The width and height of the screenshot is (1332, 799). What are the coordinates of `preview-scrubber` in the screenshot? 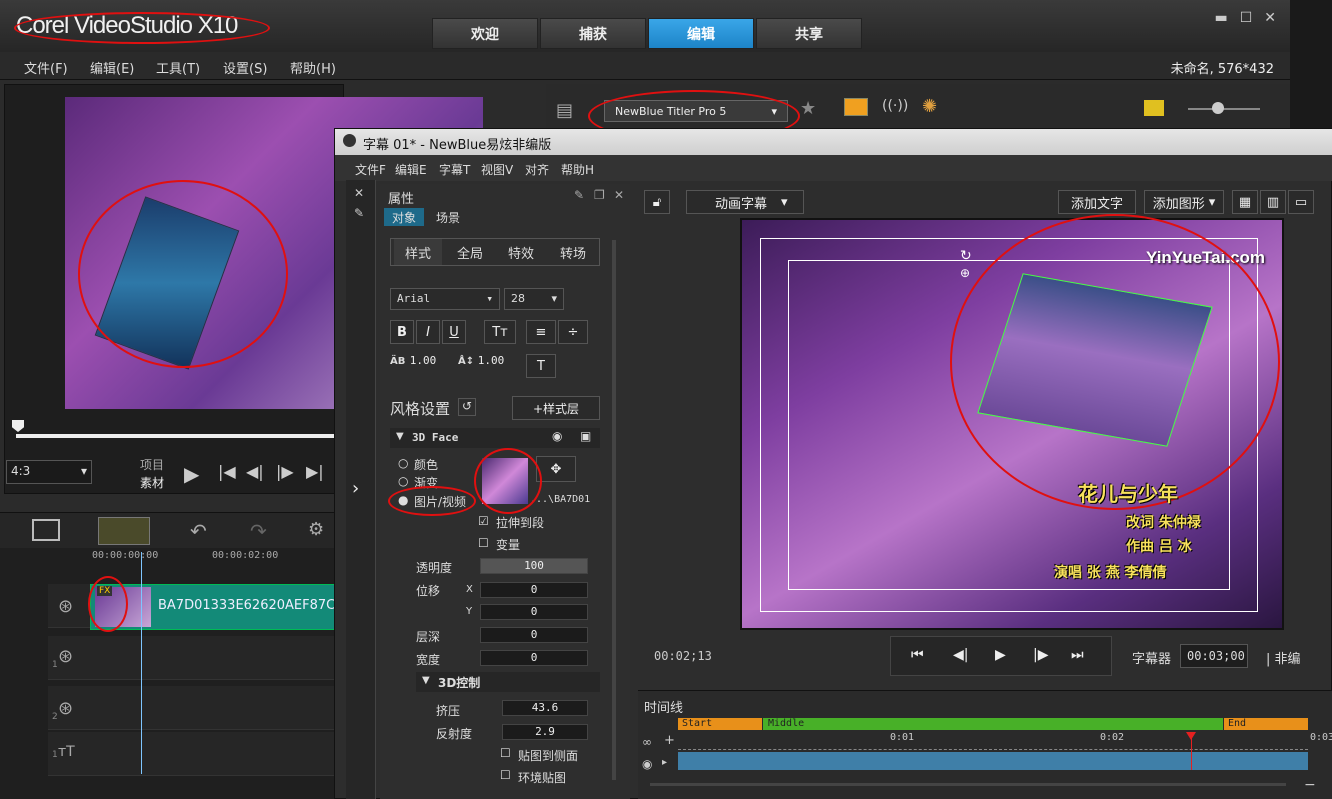 It's located at (179, 436).